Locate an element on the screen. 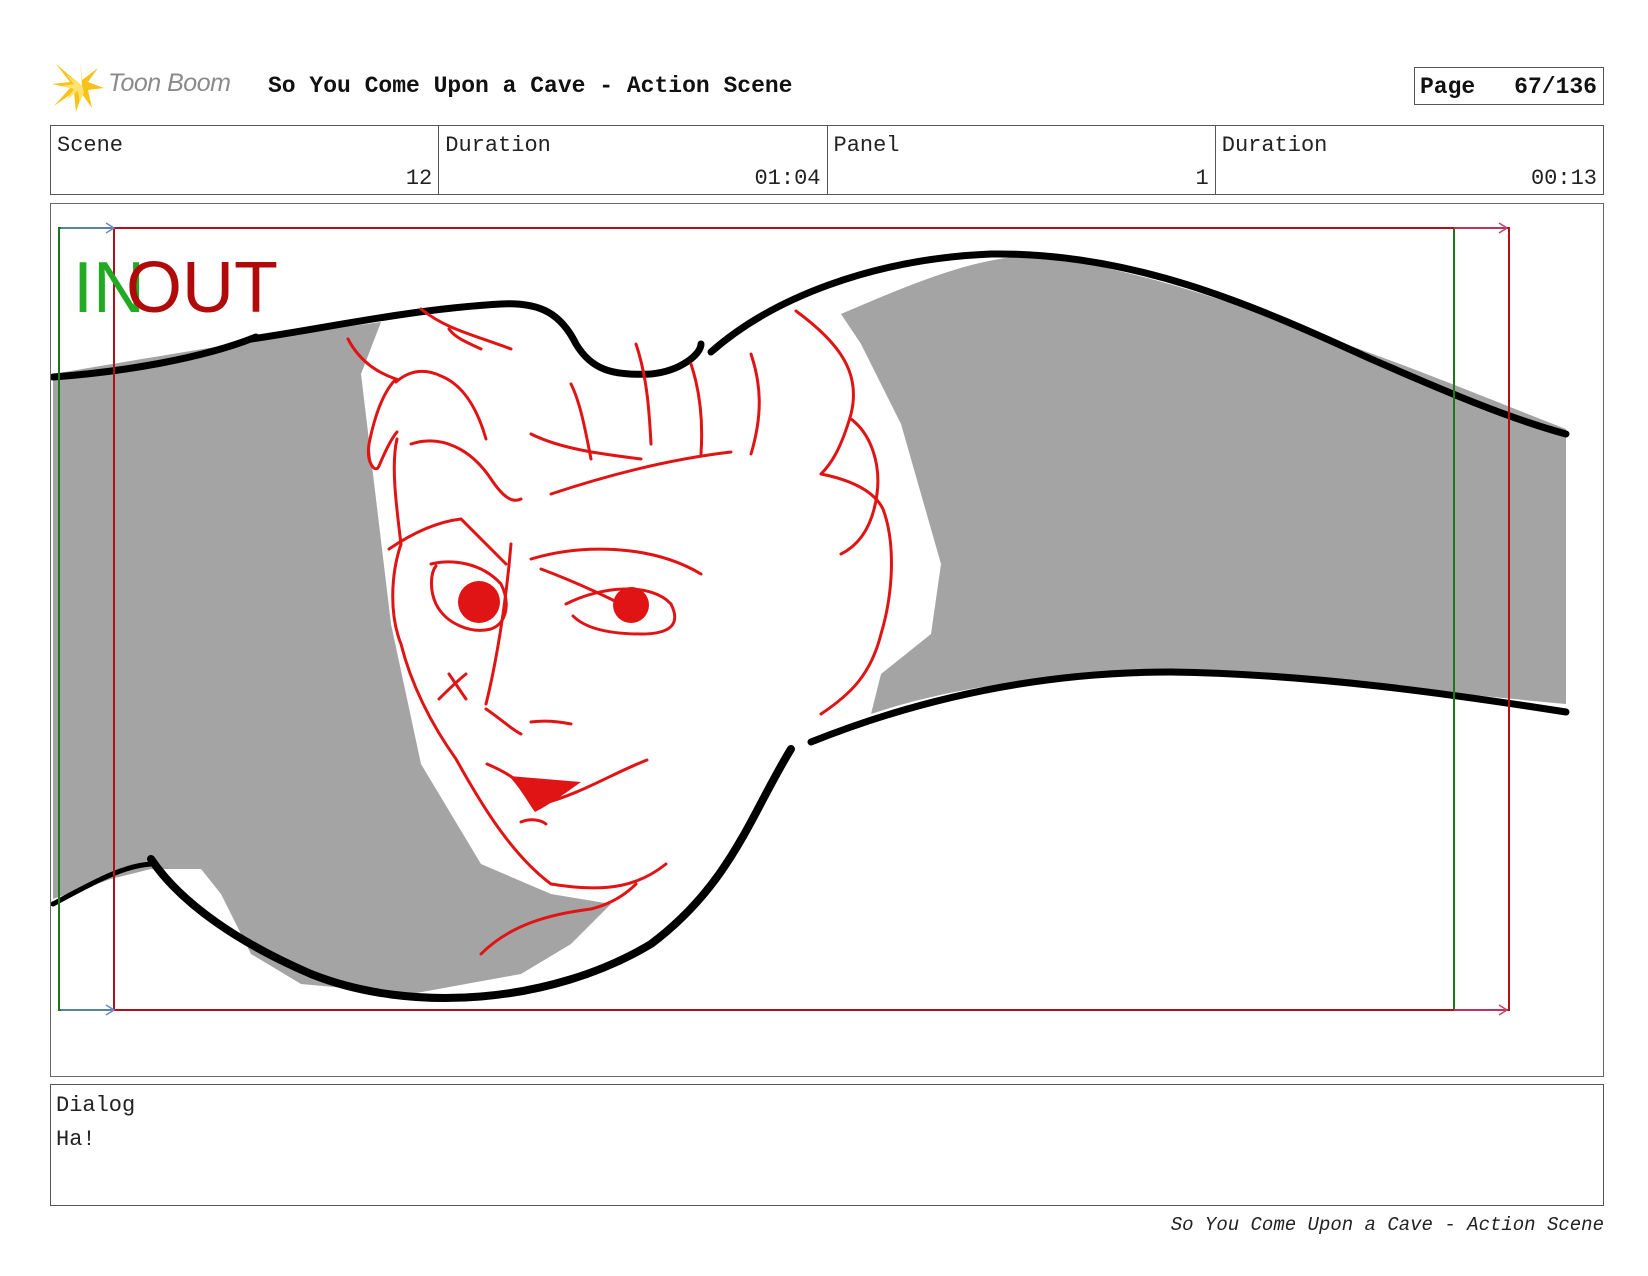 This screenshot has height=1276, width=1648. starburst-icon is located at coordinates (78, 86).